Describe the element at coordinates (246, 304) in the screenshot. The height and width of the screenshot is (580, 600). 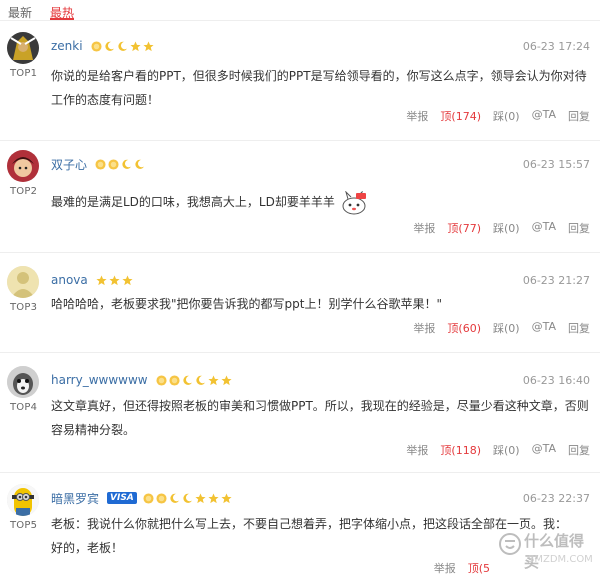
I see `comment-text: 哈哈哈哈，老板要求我"把你要告诉我的都写ppt上！别学什么谷歌苹果！"` at that location.